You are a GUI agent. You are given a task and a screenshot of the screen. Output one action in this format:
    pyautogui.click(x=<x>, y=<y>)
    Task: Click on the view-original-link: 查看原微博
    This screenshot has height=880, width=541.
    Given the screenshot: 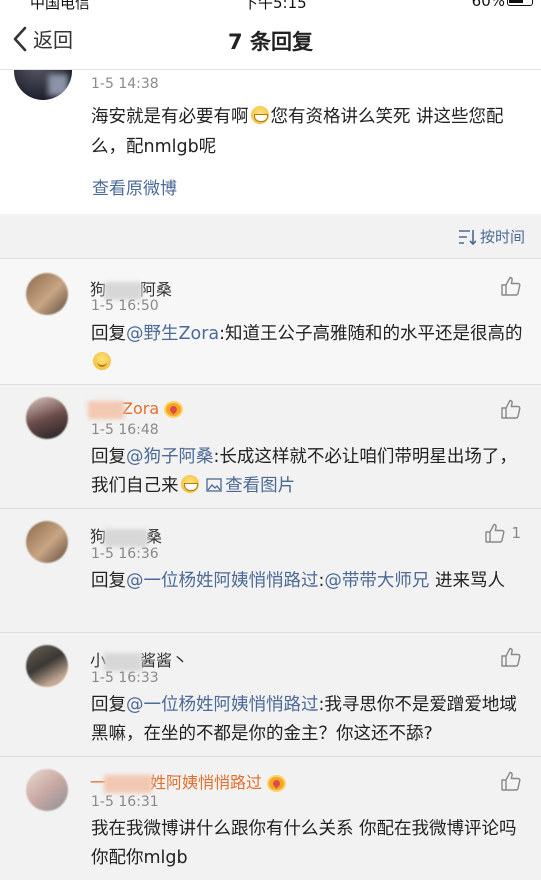 What is the action you would take?
    pyautogui.click(x=134, y=186)
    